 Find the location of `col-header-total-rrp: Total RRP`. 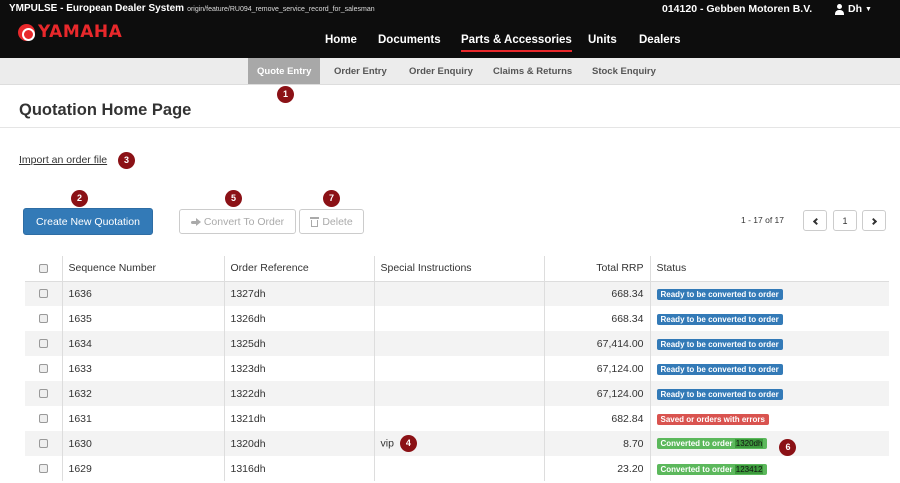

col-header-total-rrp: Total RRP is located at coordinates (596, 269).